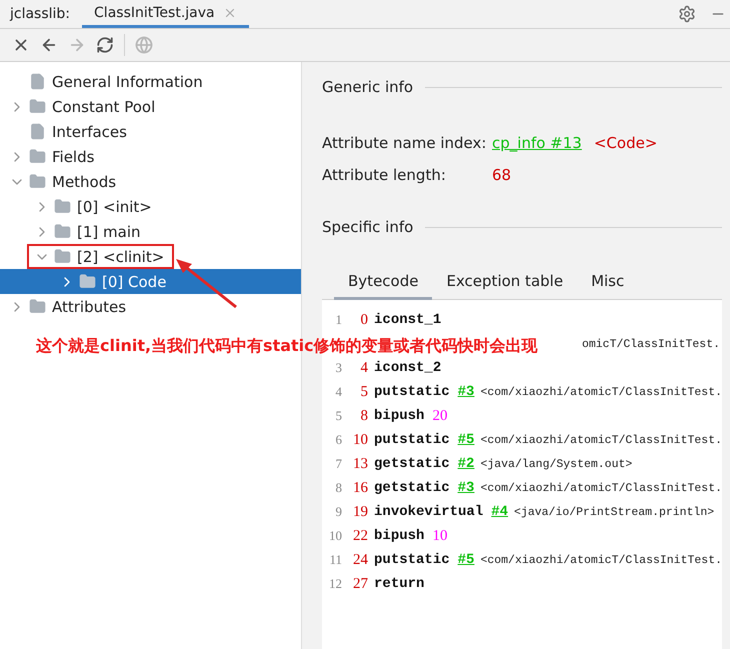 This screenshot has height=649, width=730. I want to click on tree-item-label: Attributes, so click(89, 307).